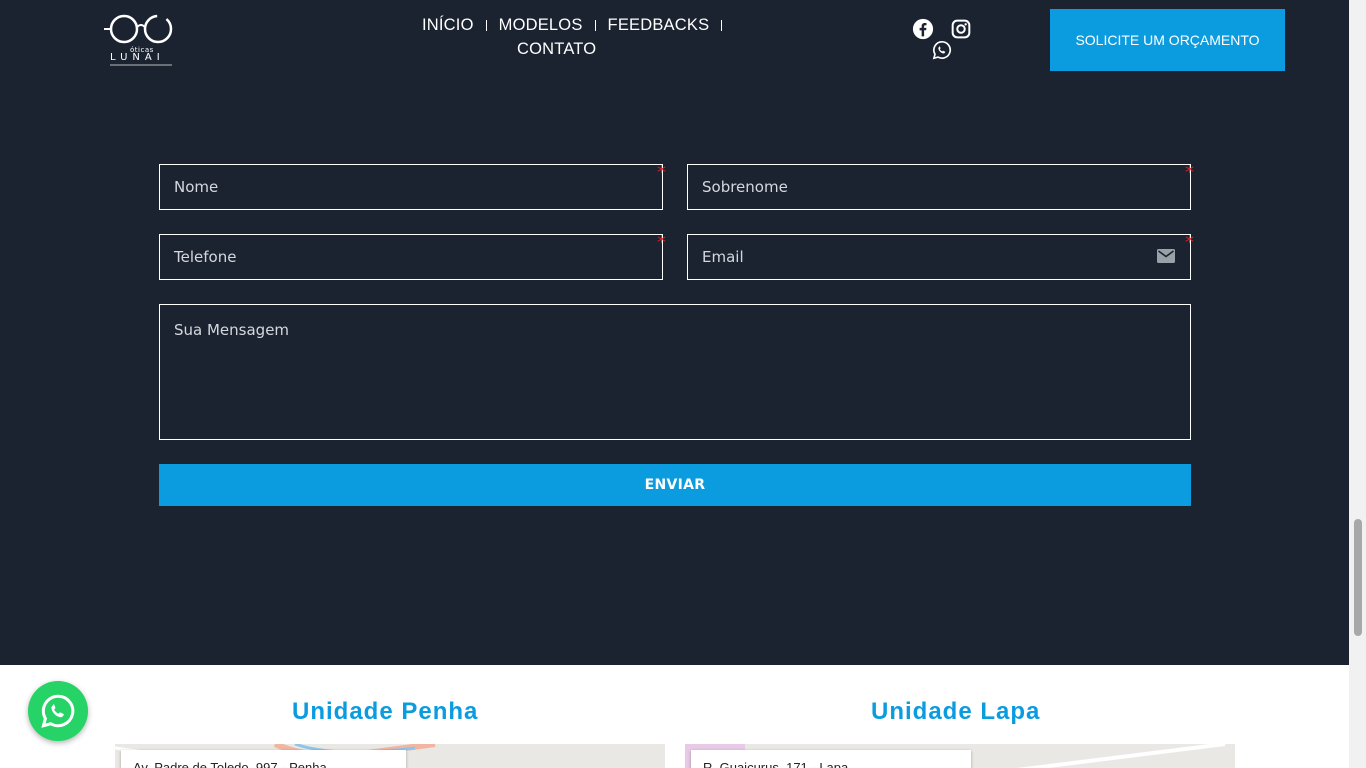 This screenshot has width=1366, height=768. I want to click on whatsapp-floating-button, so click(58, 711).